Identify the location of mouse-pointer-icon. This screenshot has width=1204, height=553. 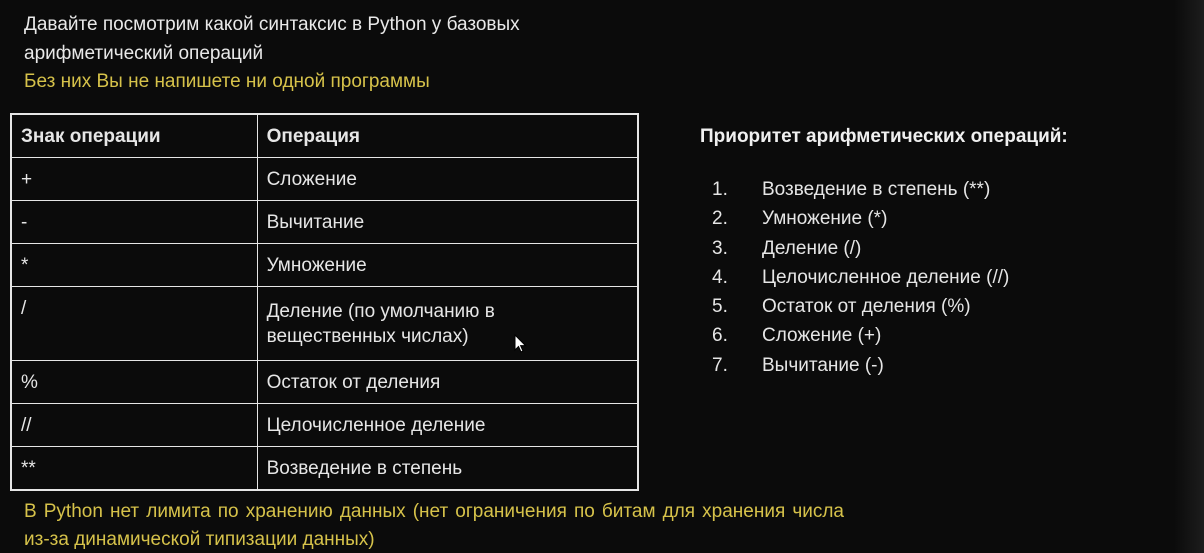
(520, 343).